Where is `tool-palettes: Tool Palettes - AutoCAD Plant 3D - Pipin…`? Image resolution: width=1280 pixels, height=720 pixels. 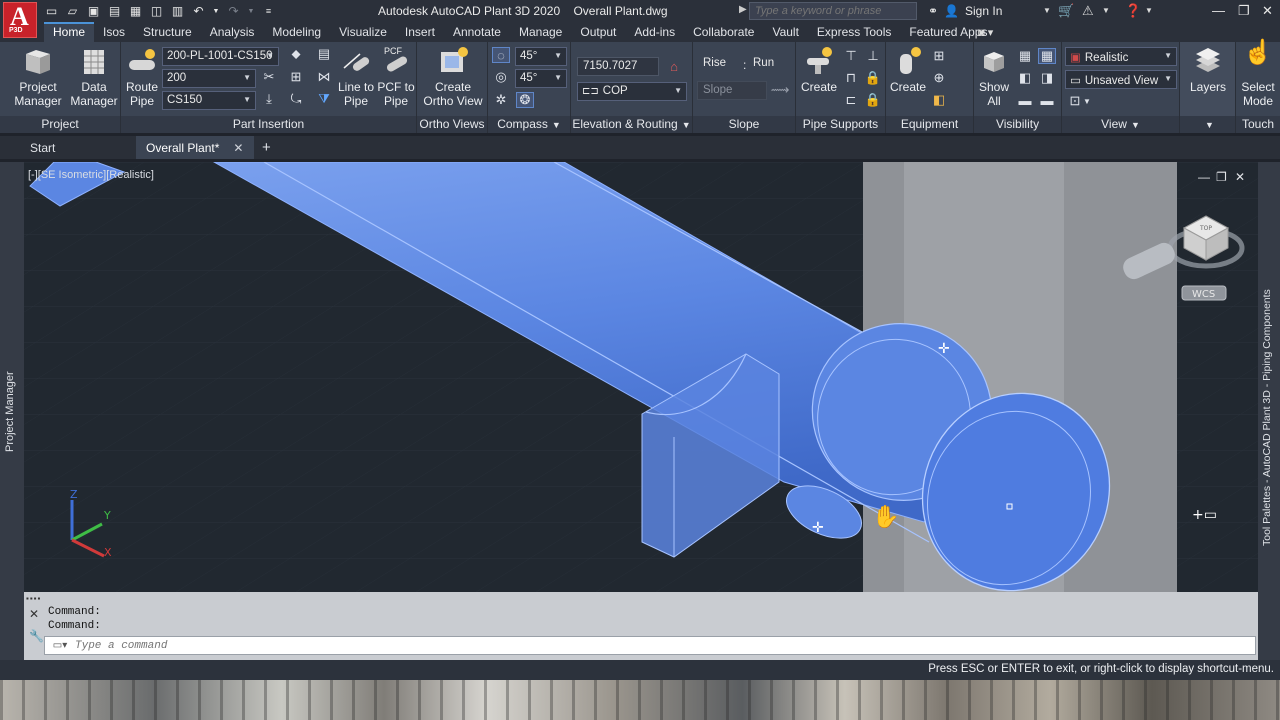
tool-palettes: Tool Palettes - AutoCAD Plant 3D - Pipin… is located at coordinates (1269, 411).